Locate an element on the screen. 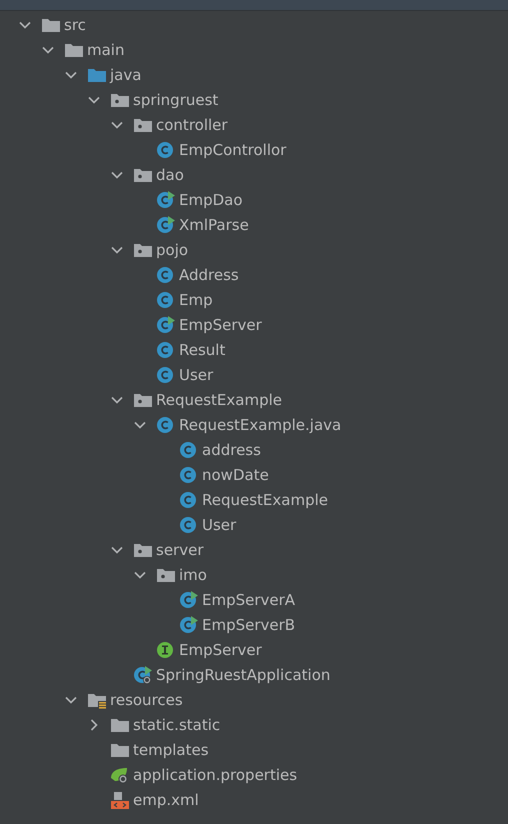 The image size is (508, 824). tree-item-label: java is located at coordinates (126, 75).